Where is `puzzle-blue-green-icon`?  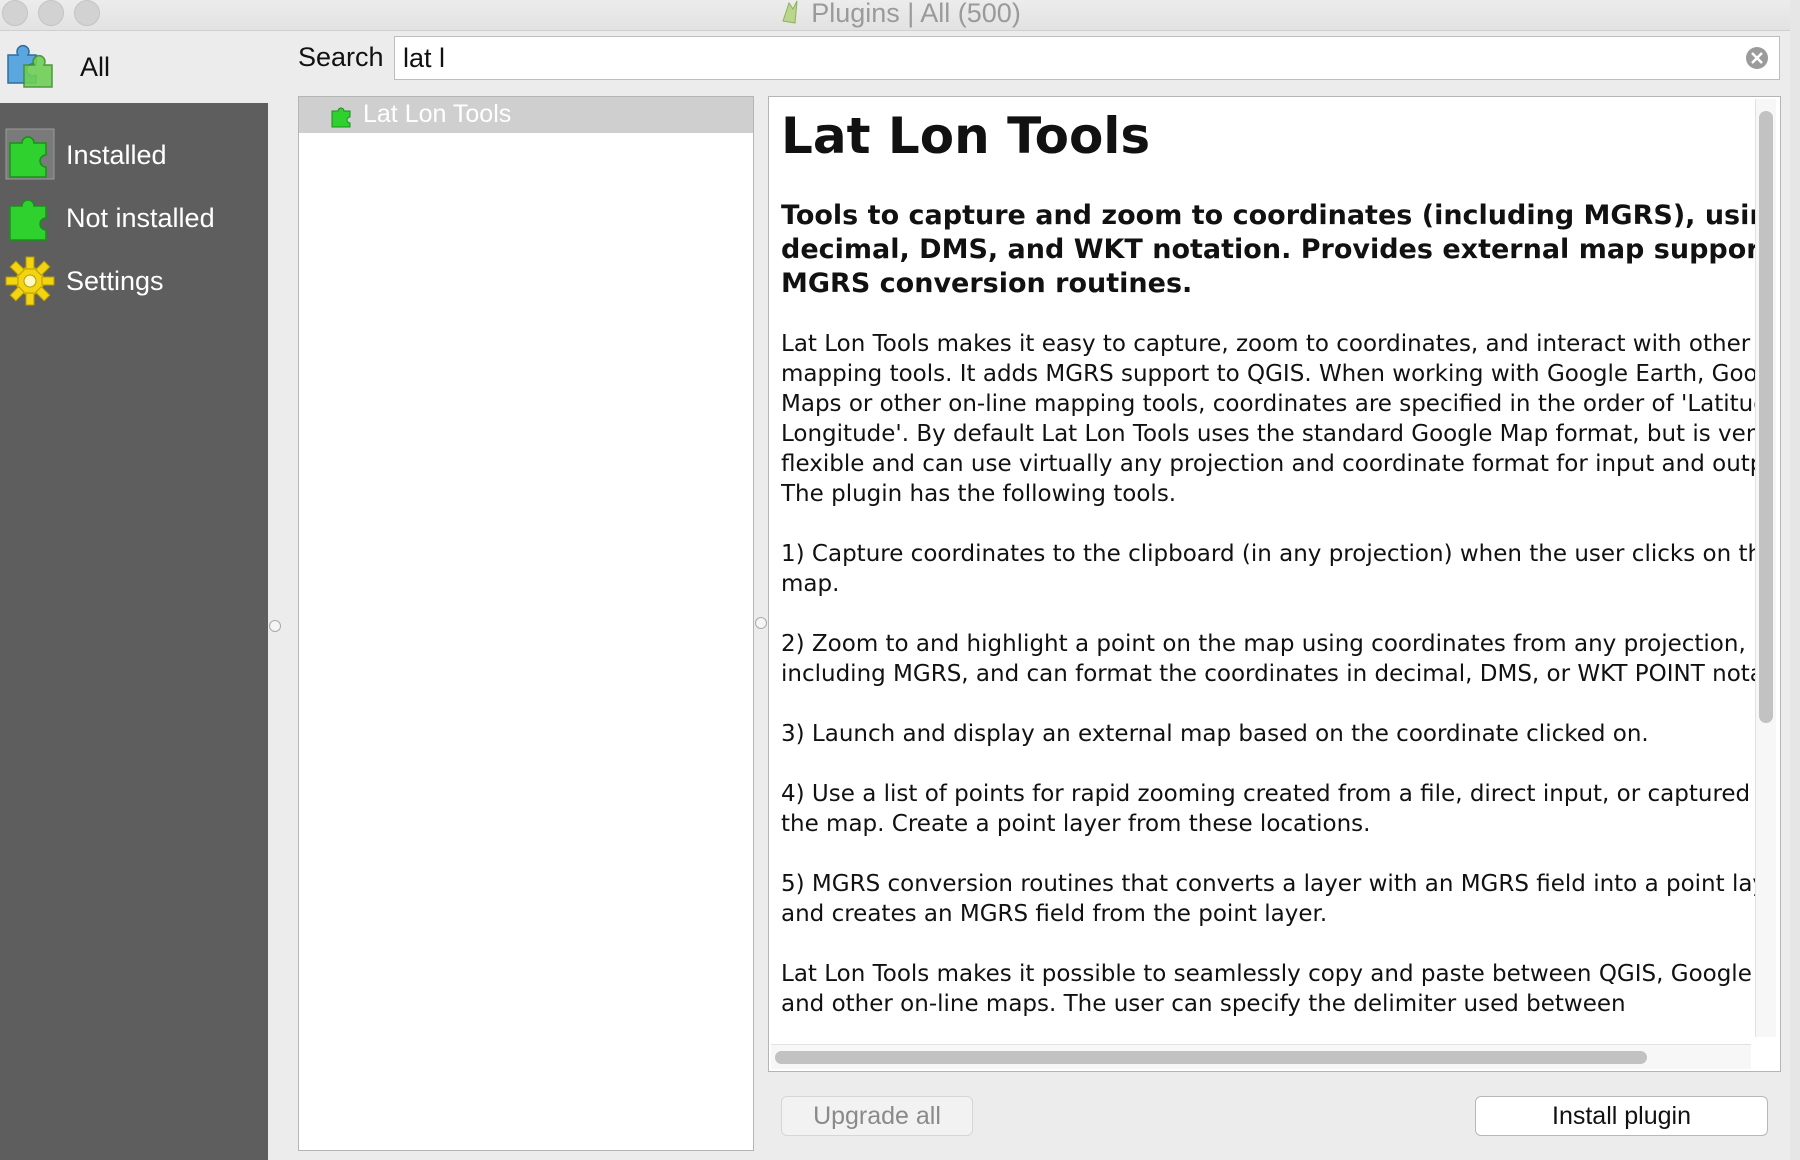
puzzle-blue-green-icon is located at coordinates (30, 66).